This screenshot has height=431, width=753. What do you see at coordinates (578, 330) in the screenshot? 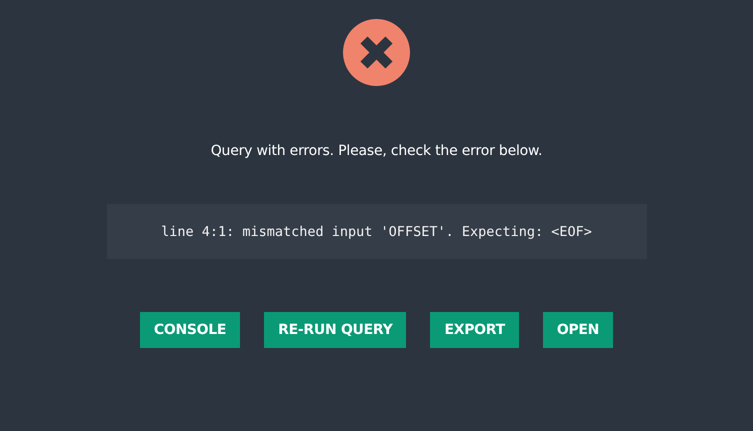
I see `action-button: OPEN` at bounding box center [578, 330].